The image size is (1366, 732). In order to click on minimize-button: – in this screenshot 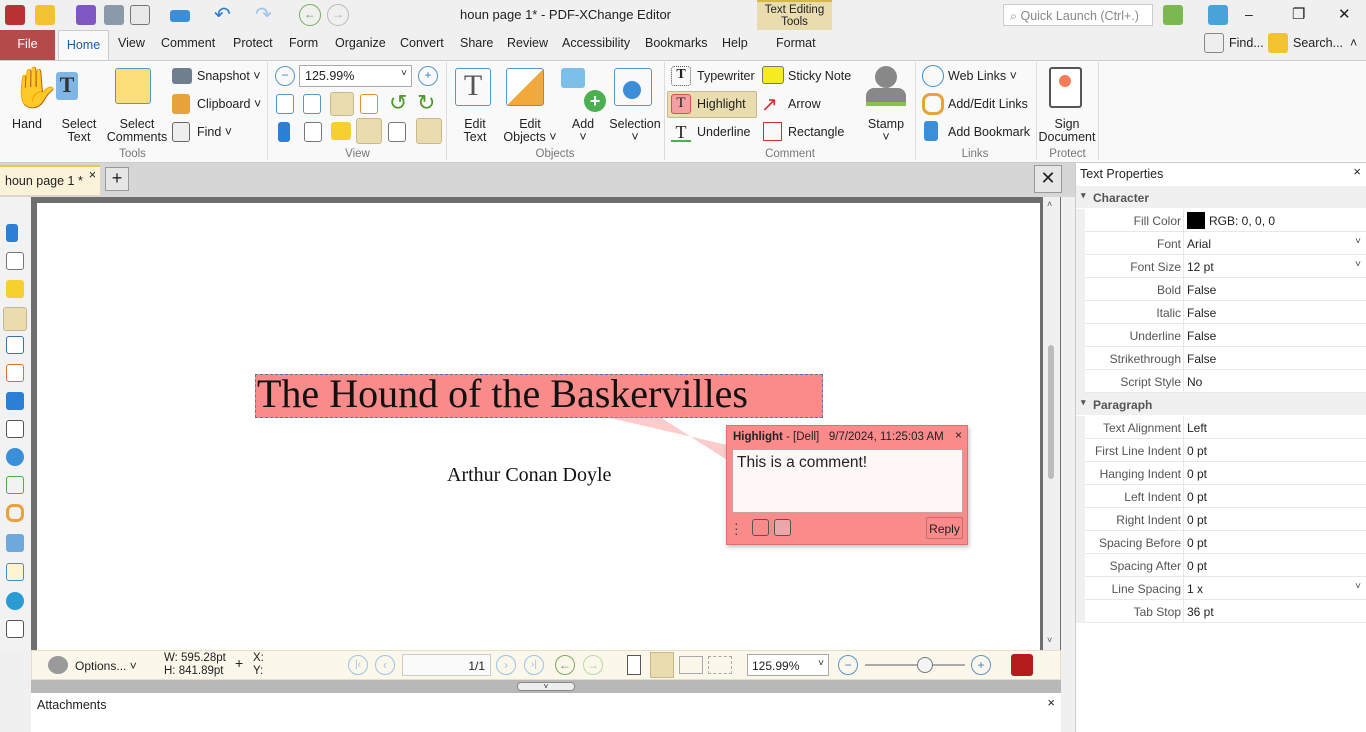, I will do `click(1249, 14)`.